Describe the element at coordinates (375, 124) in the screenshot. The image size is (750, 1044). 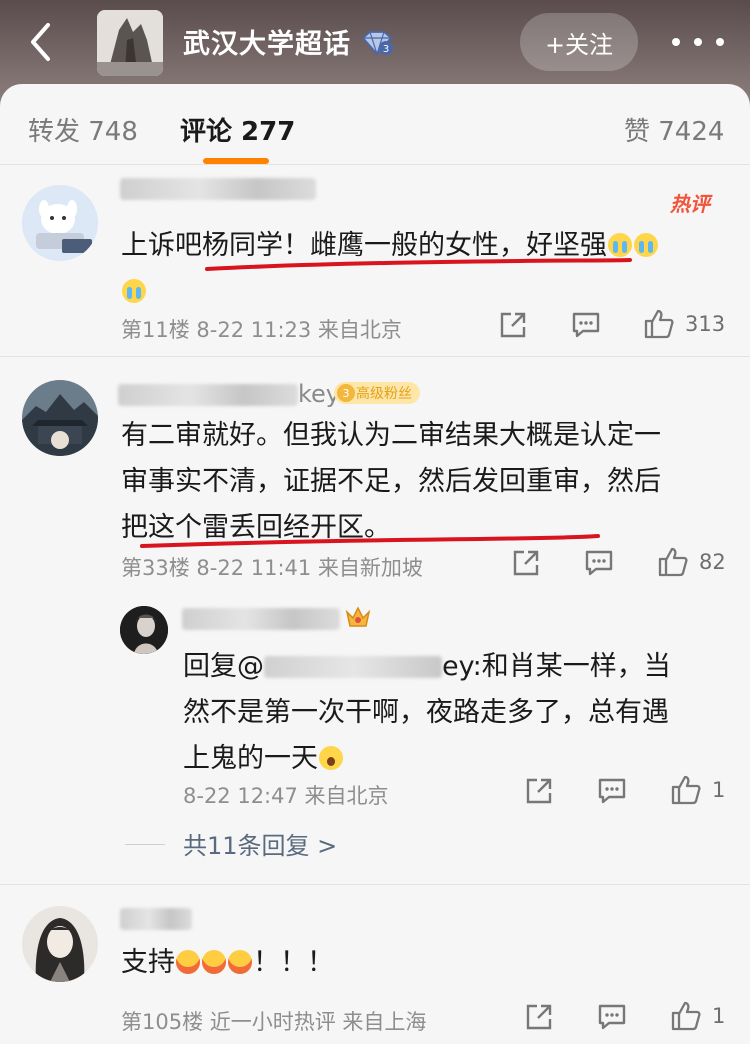
I see `tab-bar: 转发 748 评论 277 赞 7424` at that location.